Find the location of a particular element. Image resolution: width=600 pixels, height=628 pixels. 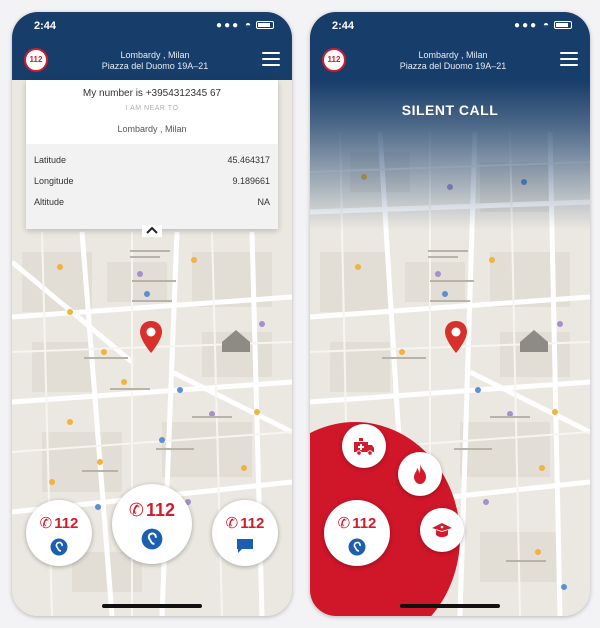

my-number: My number is +3954312345 67 is located at coordinates (152, 93).